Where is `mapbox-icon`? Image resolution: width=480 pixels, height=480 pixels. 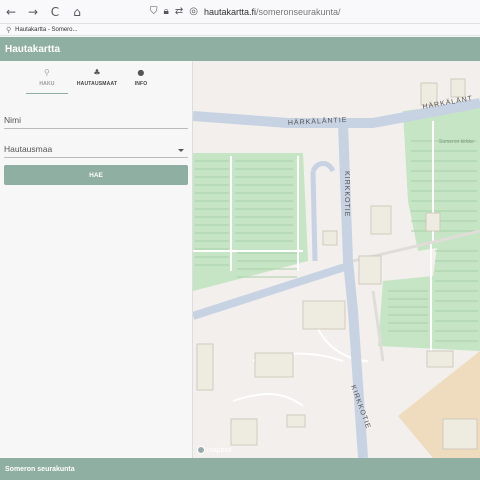
mapbox-icon is located at coordinates (201, 450).